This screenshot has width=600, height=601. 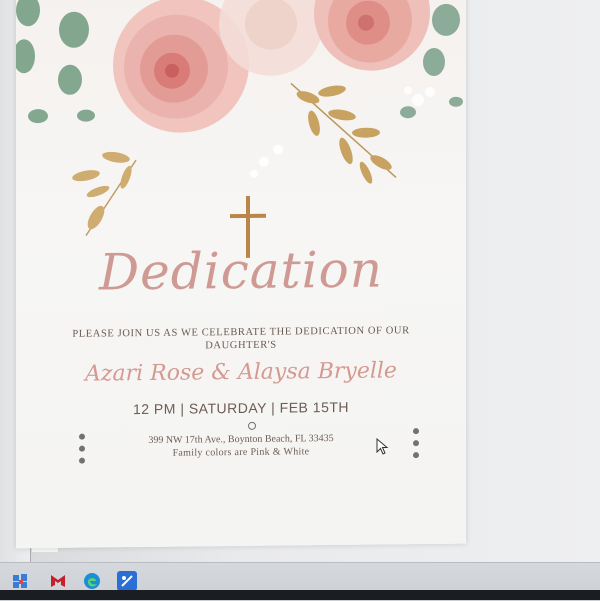 I want to click on event-time-date: 12 PM | SATURDAY | FEB 15TH, so click(x=241, y=408).